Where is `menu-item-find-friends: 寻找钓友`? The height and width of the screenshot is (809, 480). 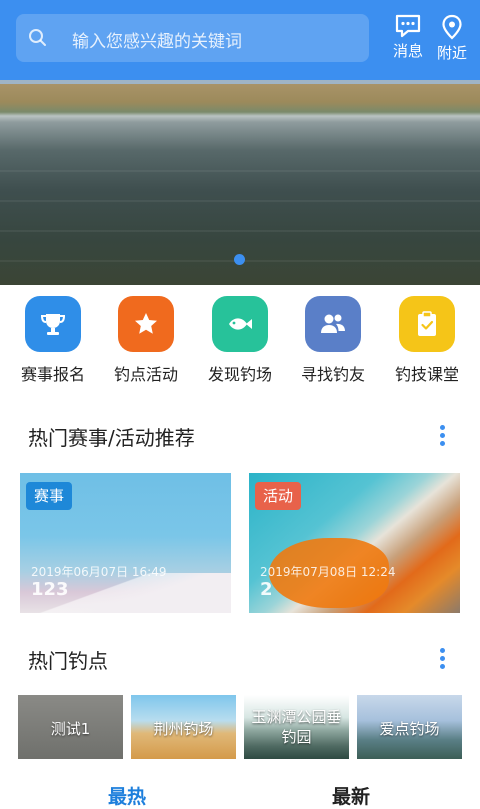 menu-item-find-friends: 寻找钓友 is located at coordinates (333, 340).